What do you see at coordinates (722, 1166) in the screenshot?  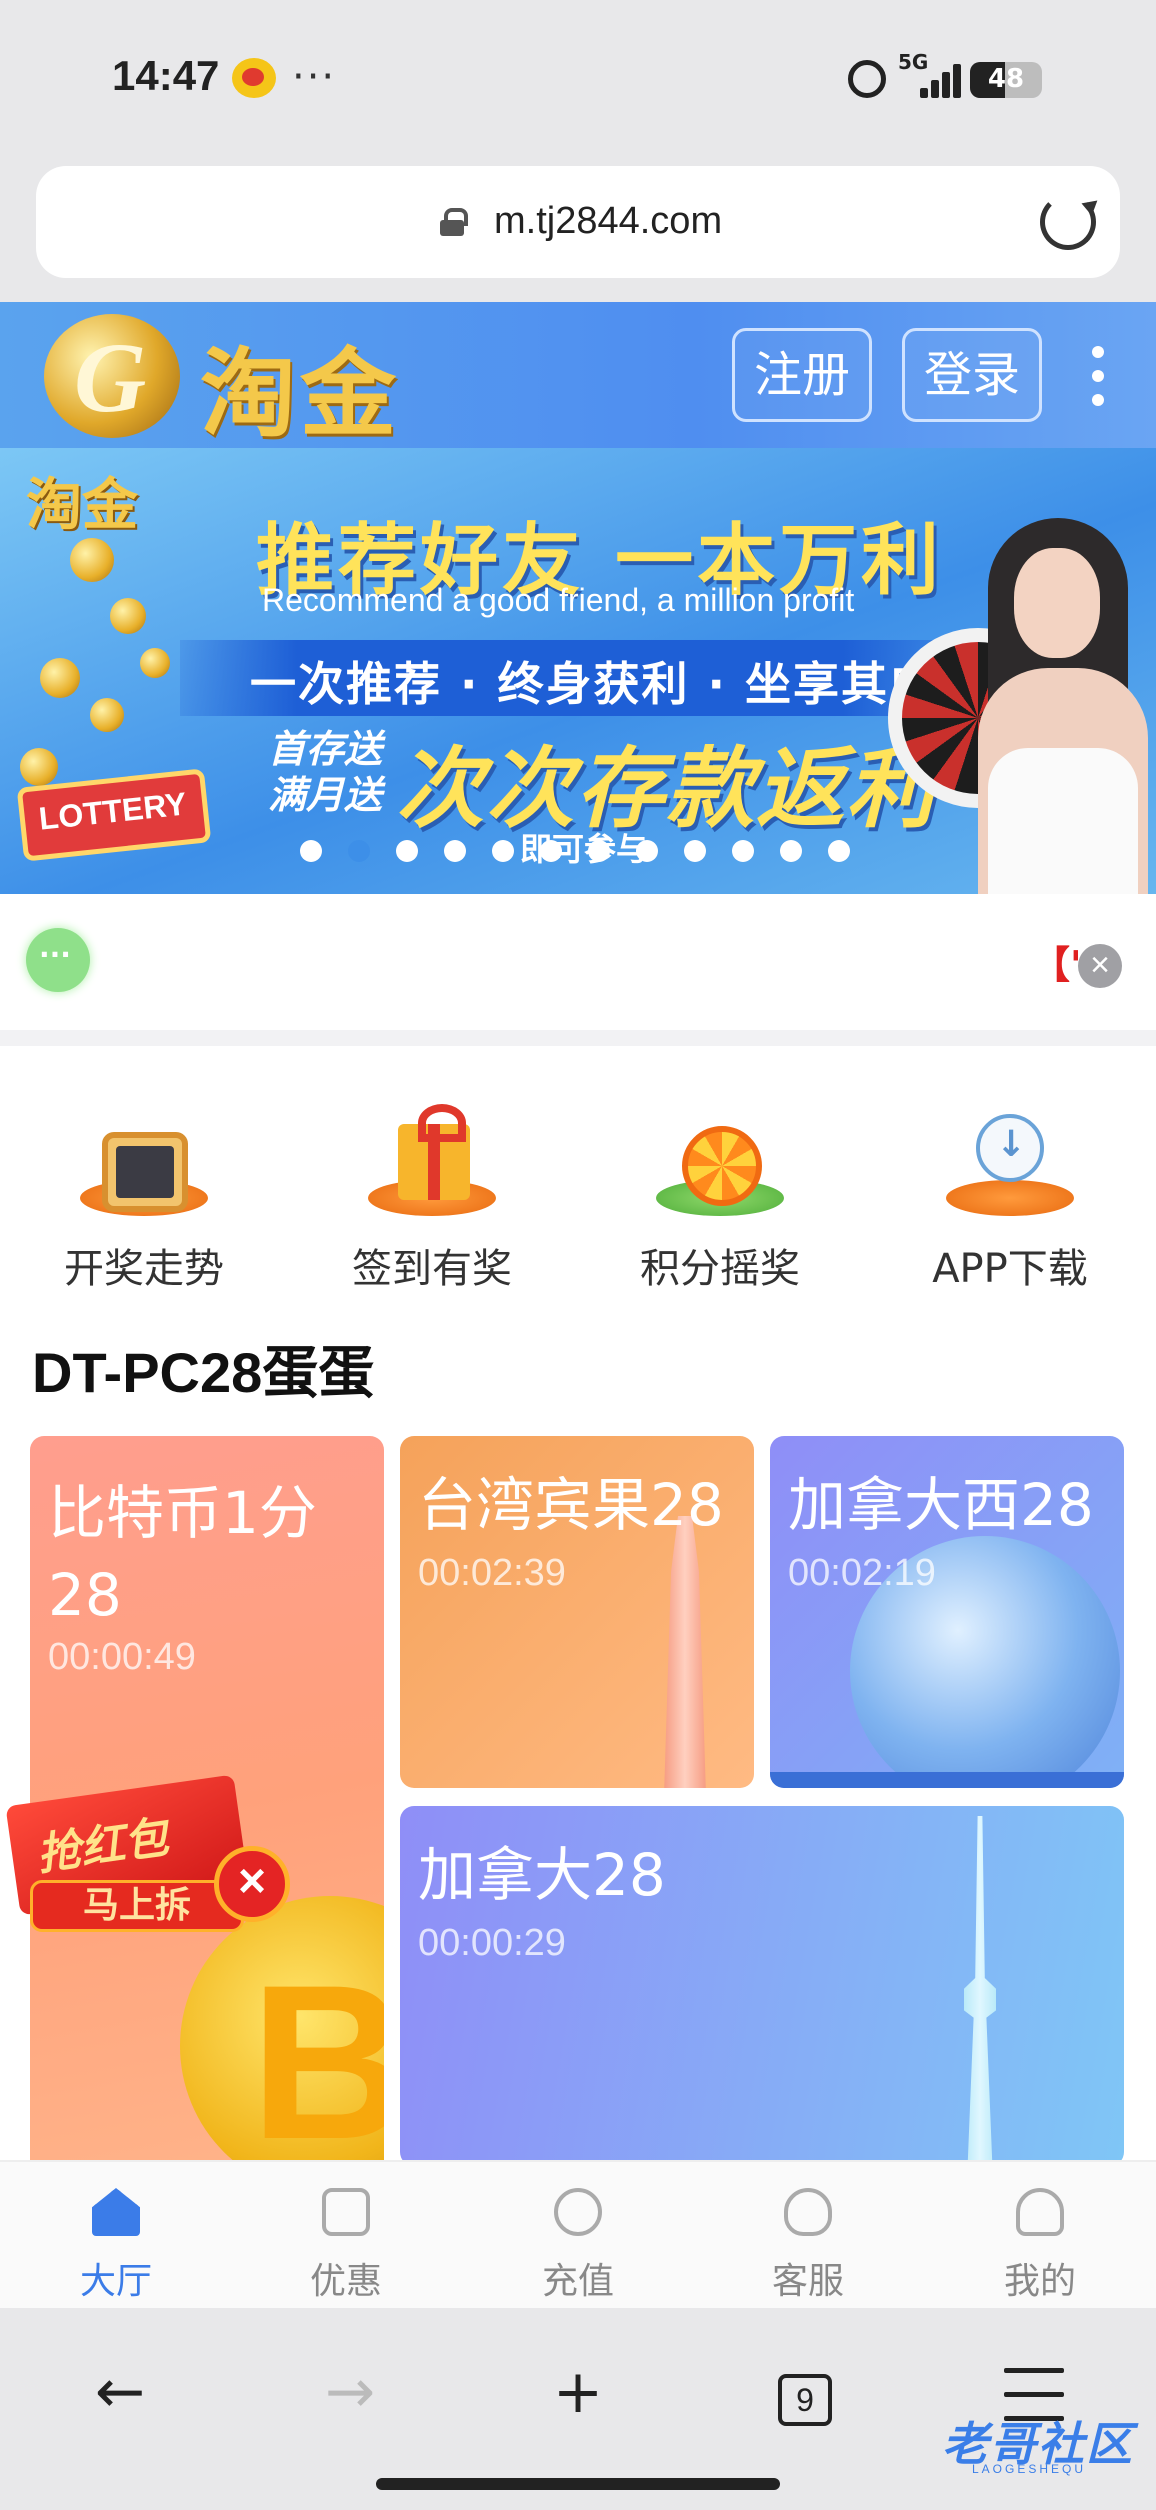 I see `prize-wheel-icon` at bounding box center [722, 1166].